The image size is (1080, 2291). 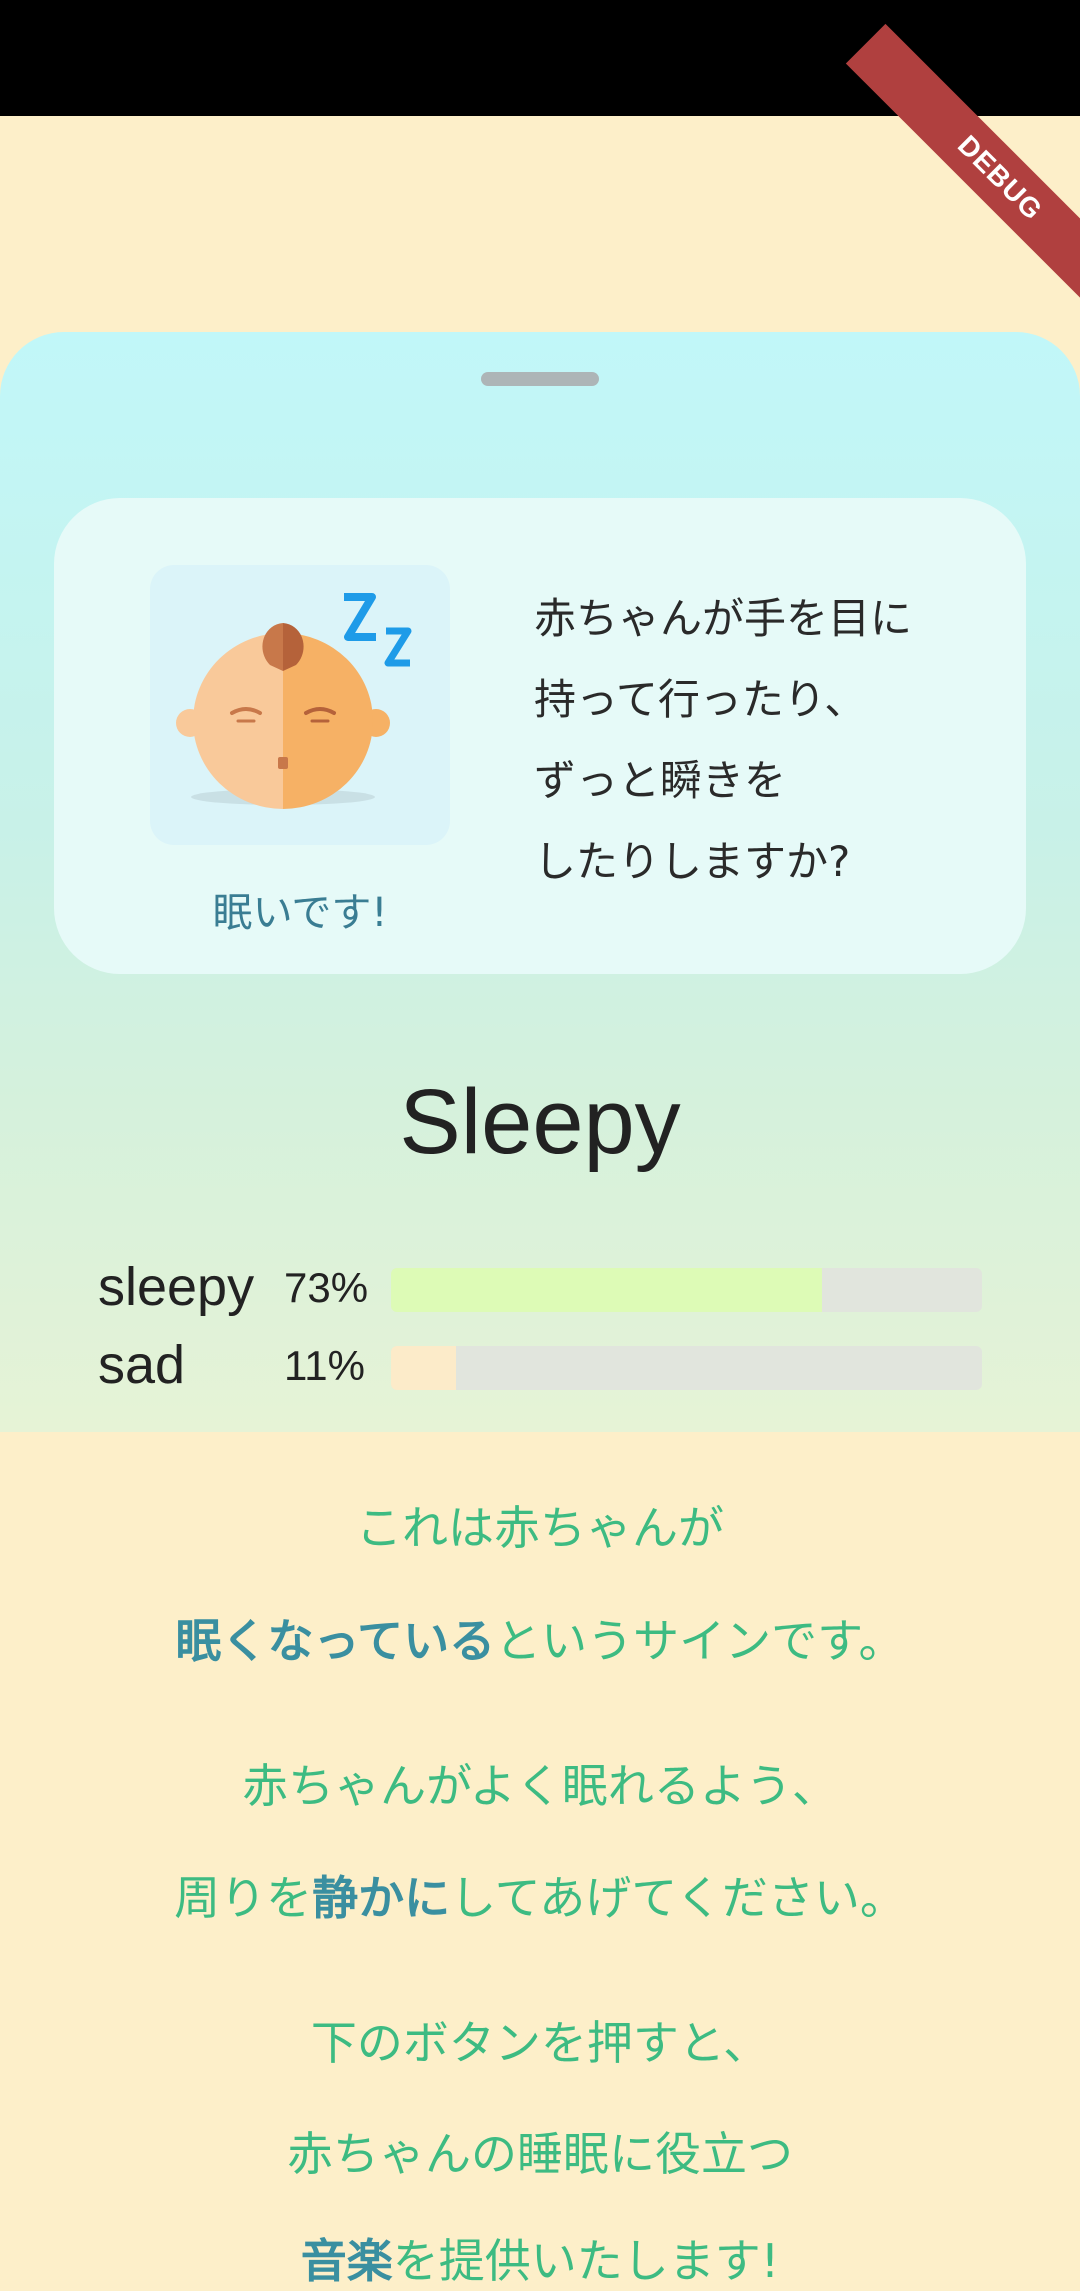 I want to click on message-line: 赤ちゃんの睡眠に役立つ, so click(x=540, y=2154).